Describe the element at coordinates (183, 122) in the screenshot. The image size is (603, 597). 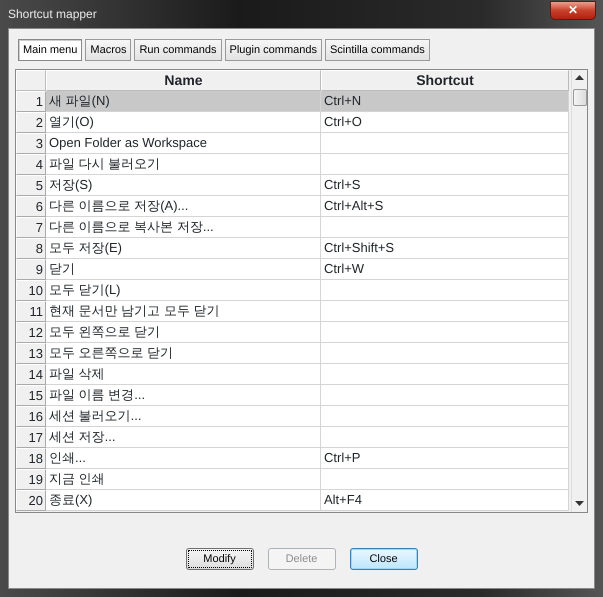
I see `table-cell: 열기(O)` at that location.